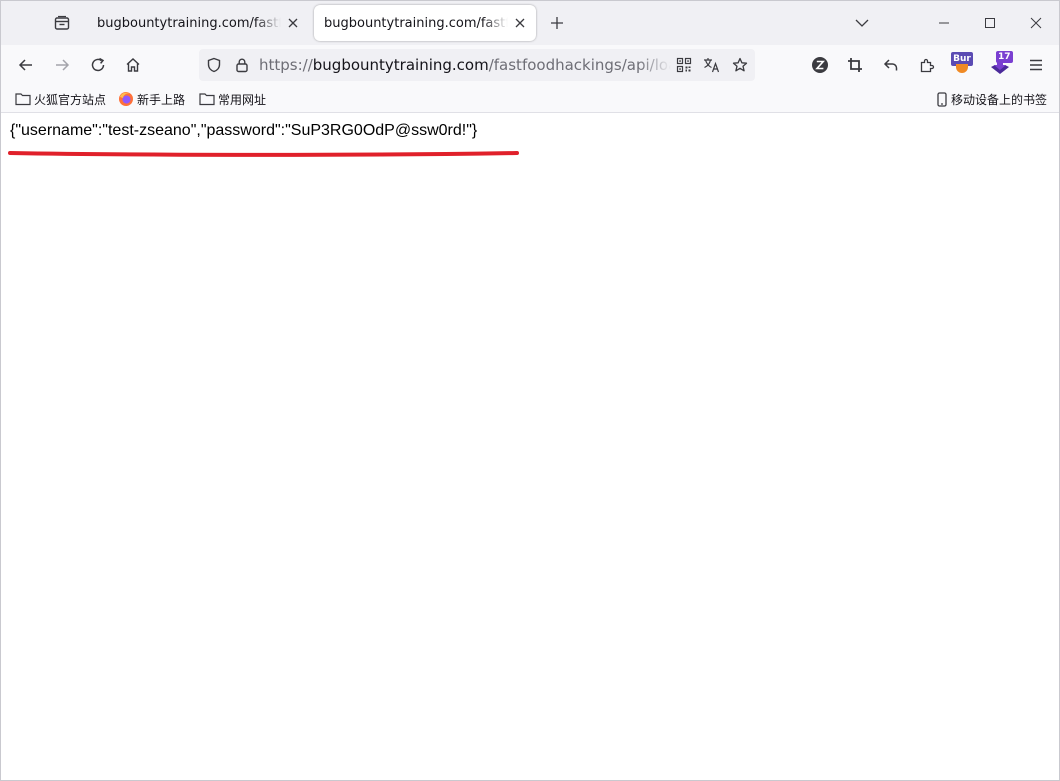  I want to click on window-close-button, so click(1036, 23).